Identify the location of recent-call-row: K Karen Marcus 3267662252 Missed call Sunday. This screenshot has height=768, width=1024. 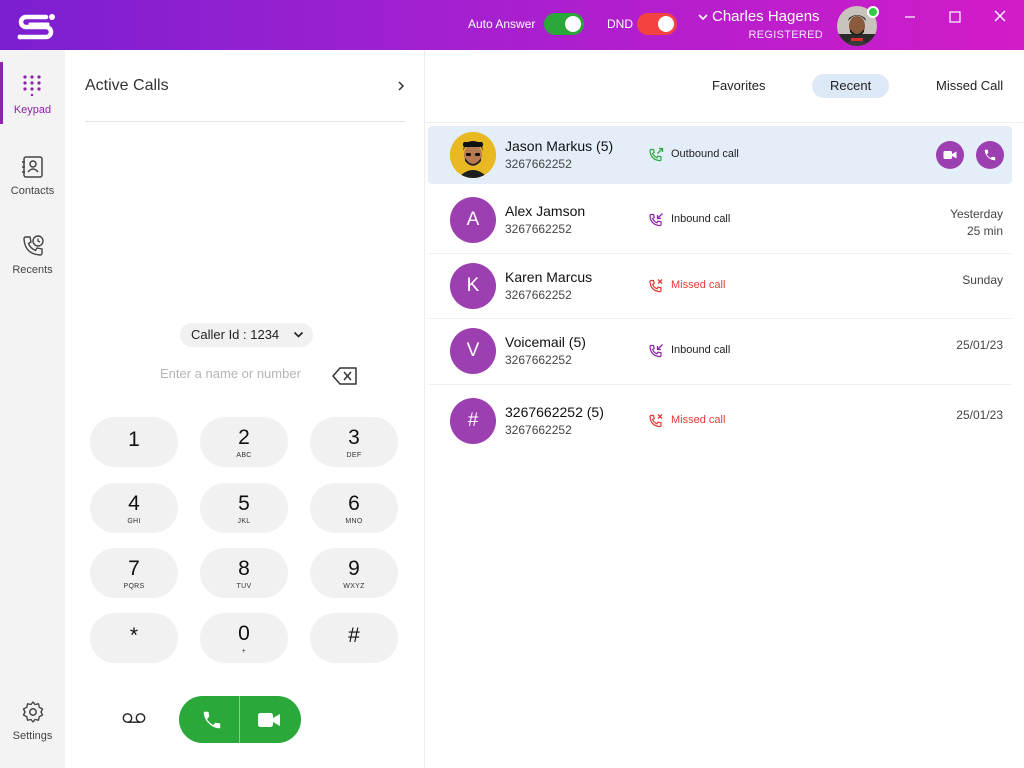
(720, 286).